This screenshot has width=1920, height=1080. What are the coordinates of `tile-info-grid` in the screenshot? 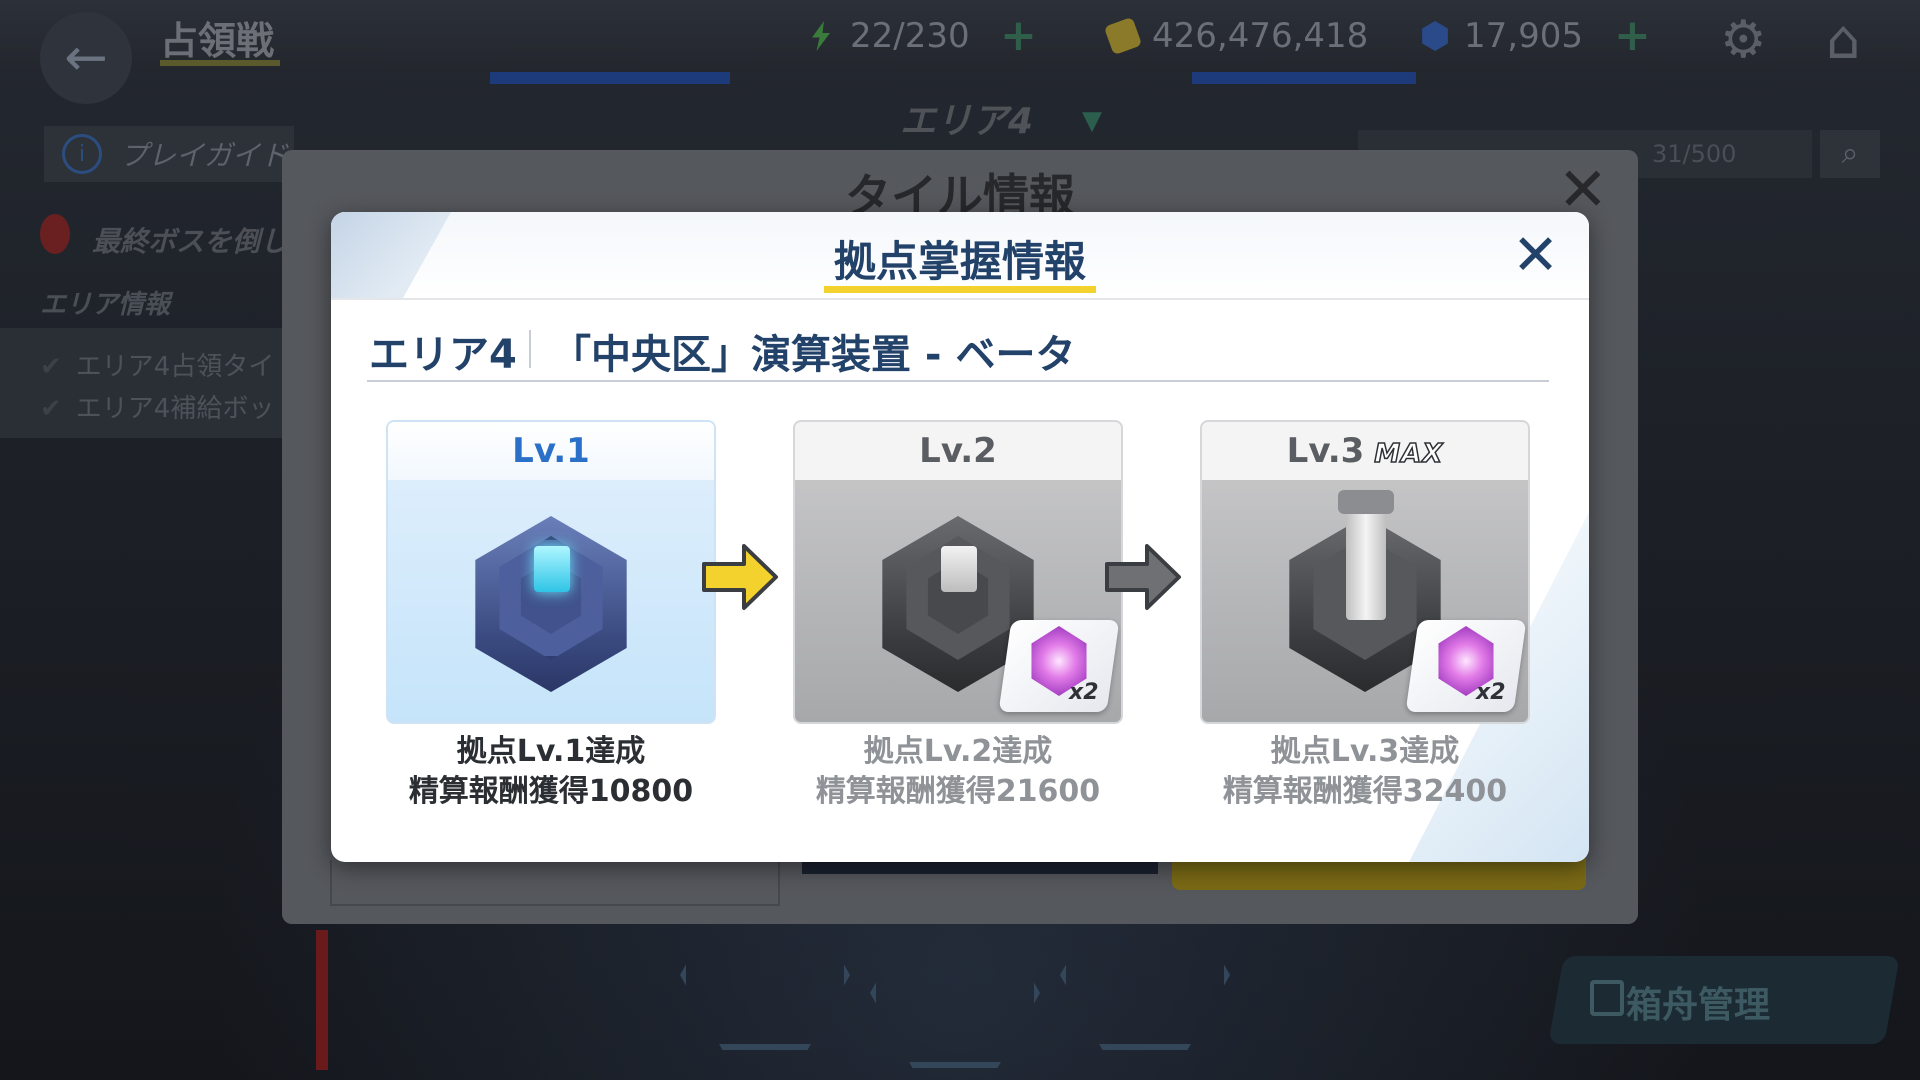 It's located at (555, 883).